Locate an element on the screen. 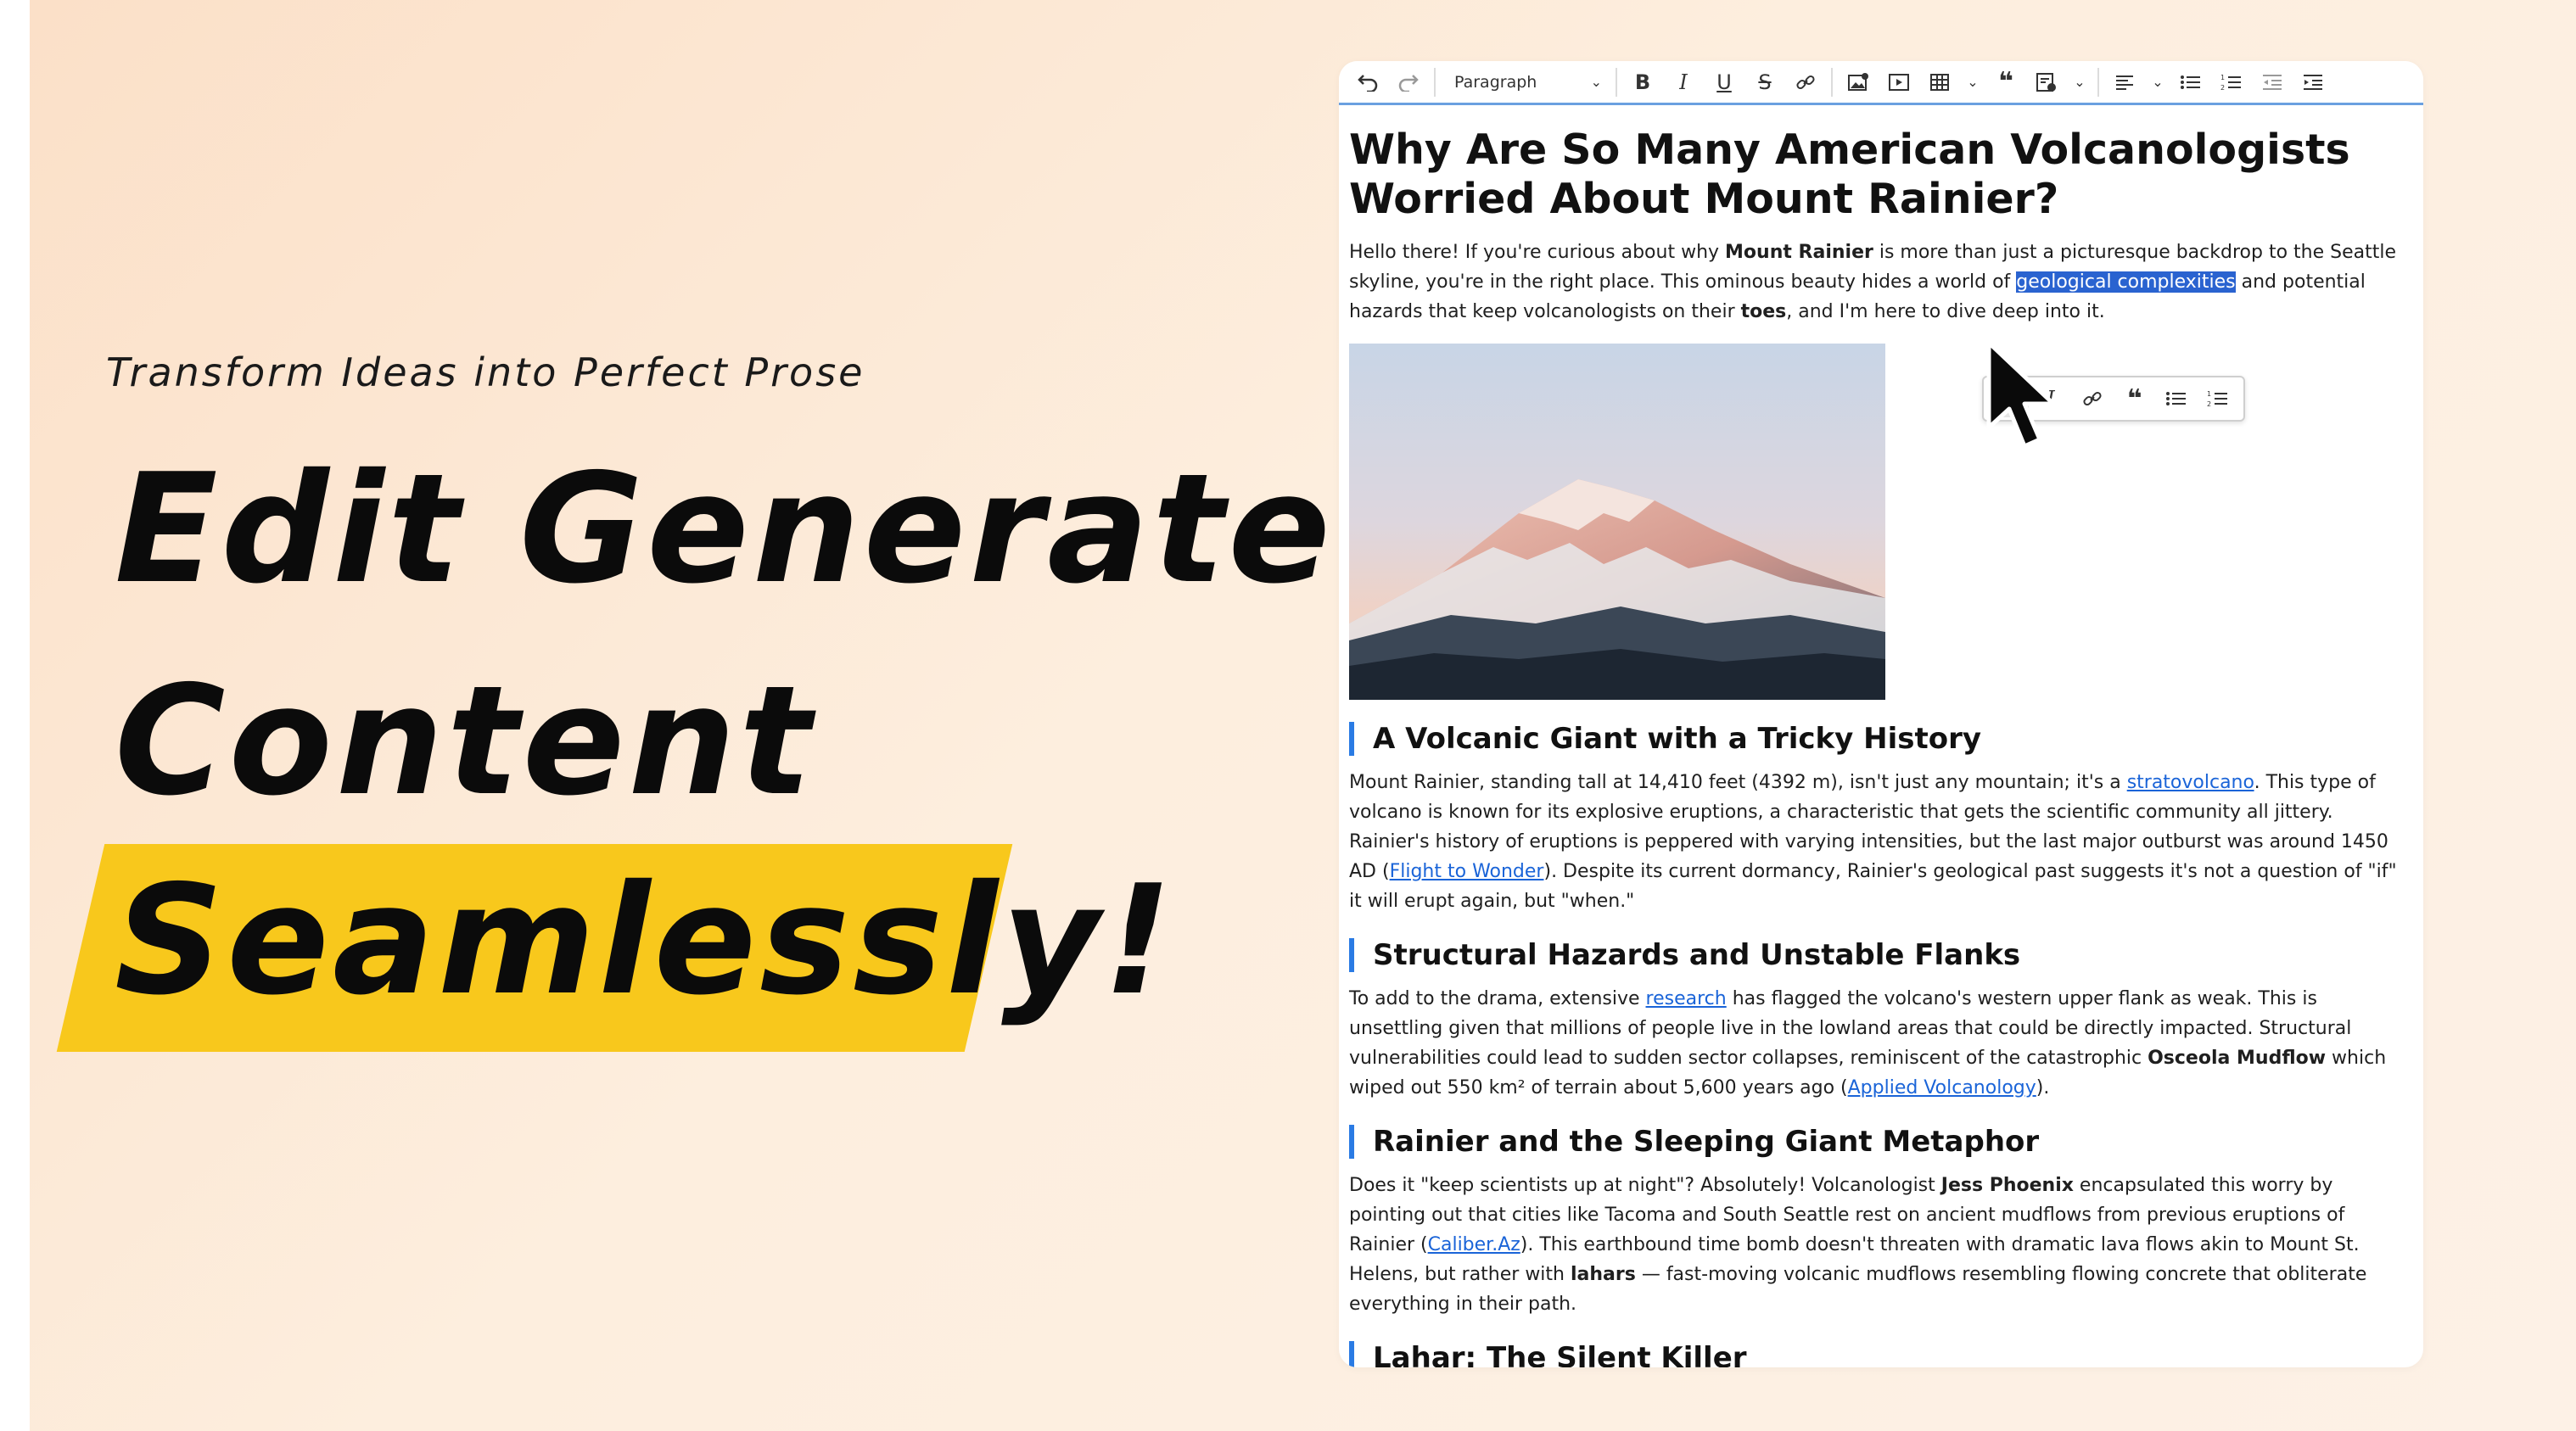 The width and height of the screenshot is (2576, 1431). outdent-button is located at coordinates (2272, 82).